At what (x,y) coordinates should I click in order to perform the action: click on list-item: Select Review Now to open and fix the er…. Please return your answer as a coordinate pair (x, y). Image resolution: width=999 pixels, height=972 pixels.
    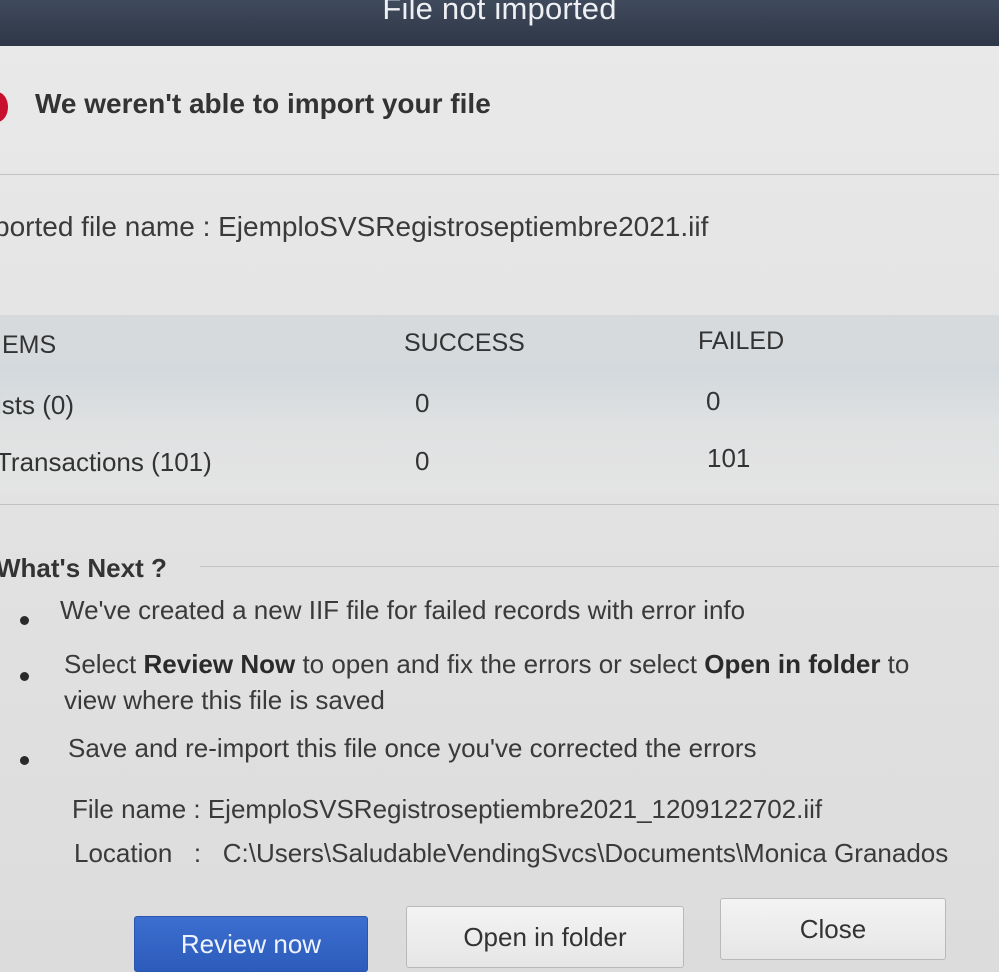
    Looking at the image, I should click on (486, 664).